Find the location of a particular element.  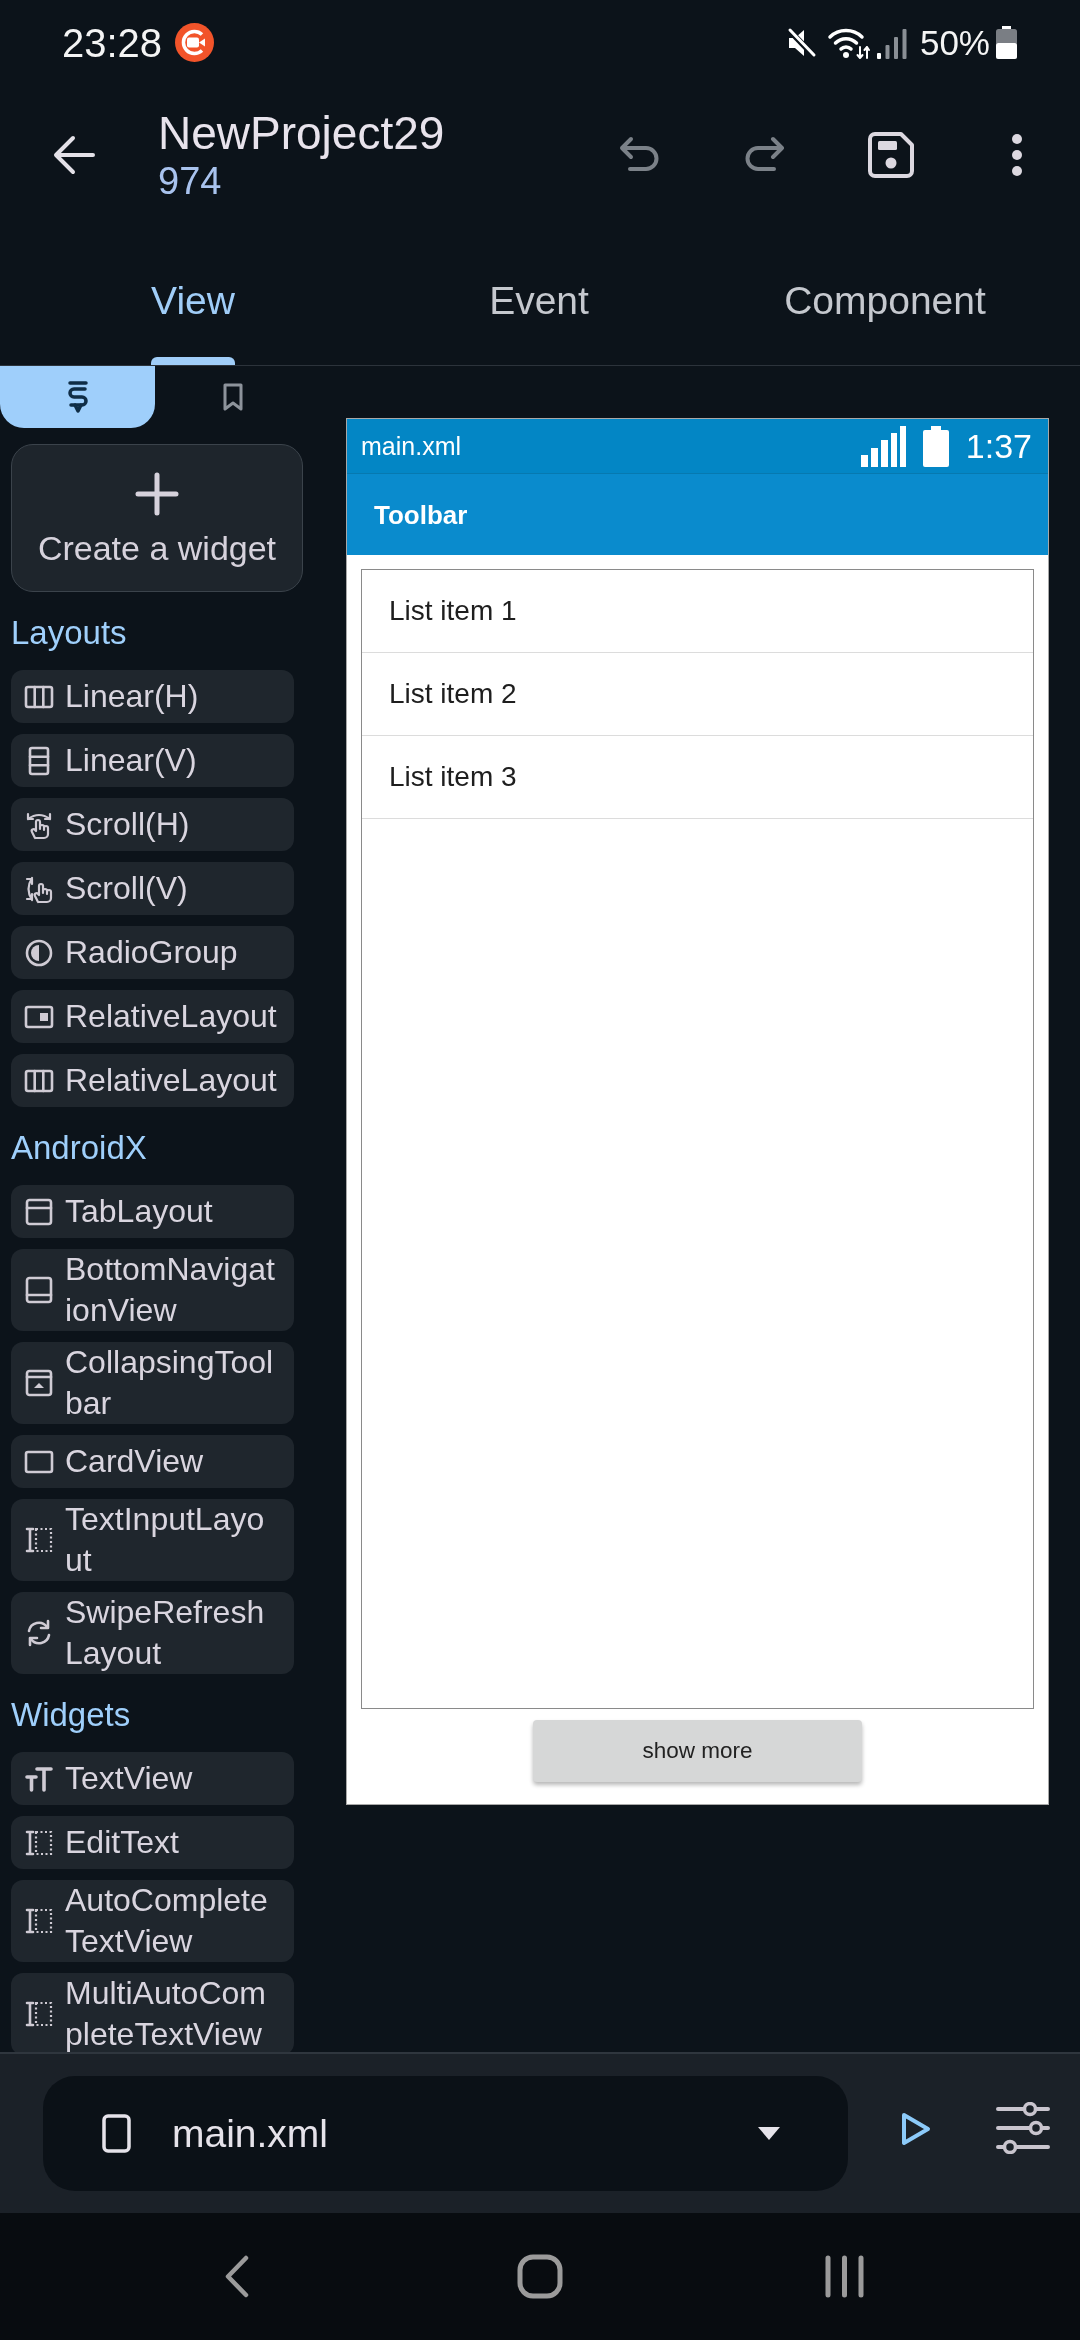

status-time: 23:28 is located at coordinates (112, 42).